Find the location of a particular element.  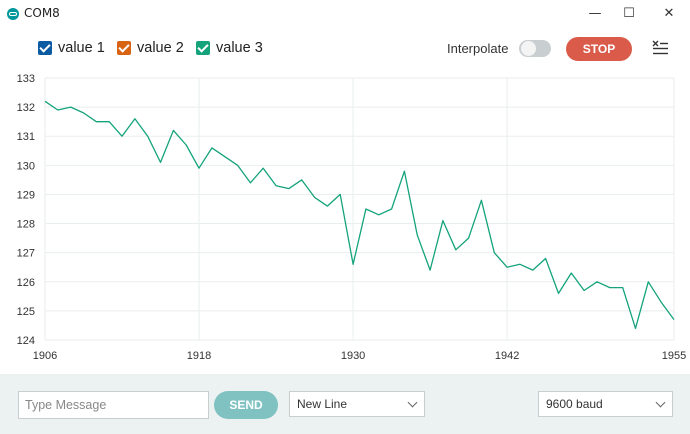

legend-value-3: value 3 is located at coordinates (229, 48).